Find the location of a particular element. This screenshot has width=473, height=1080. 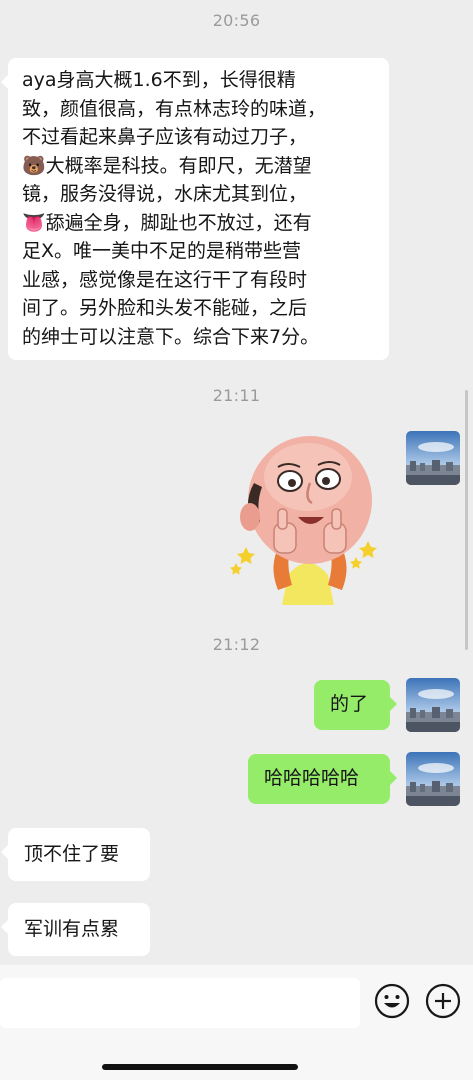

timestamp: 20:56 is located at coordinates (236, 20).